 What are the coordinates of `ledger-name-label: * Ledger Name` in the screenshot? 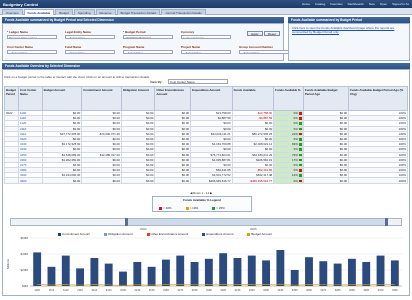 It's located at (18, 32).